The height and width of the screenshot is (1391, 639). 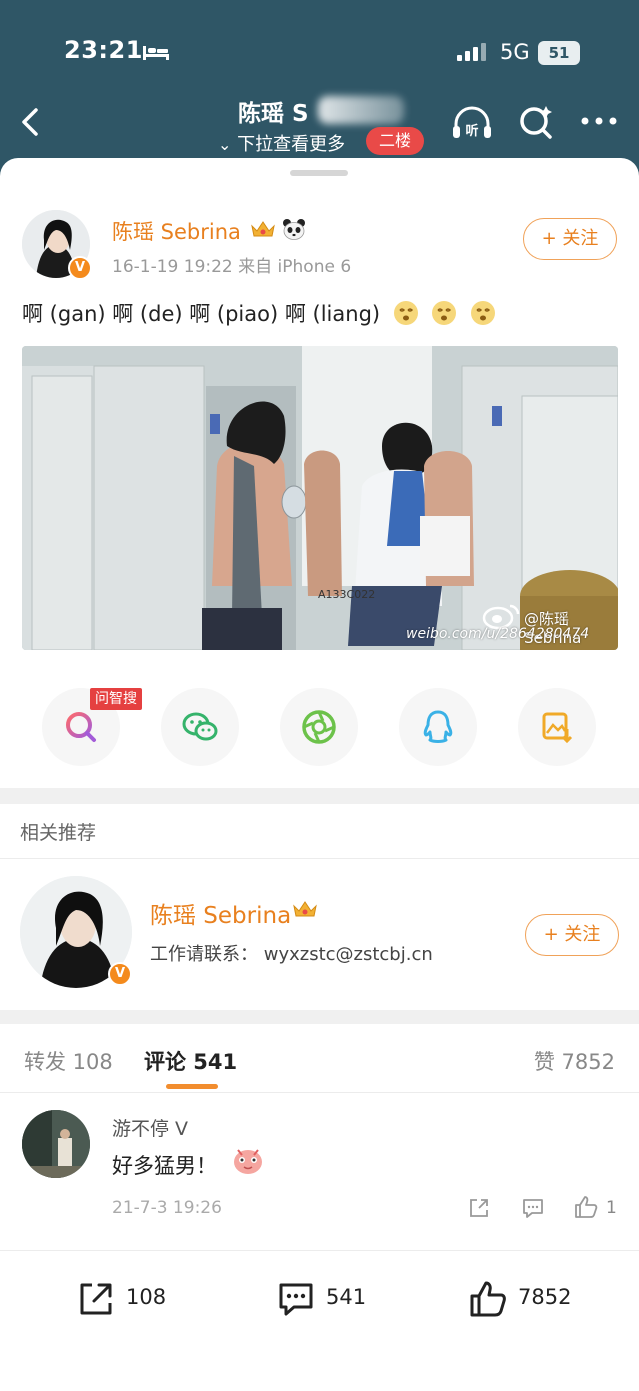 I want to click on wechat-icon, so click(x=200, y=726).